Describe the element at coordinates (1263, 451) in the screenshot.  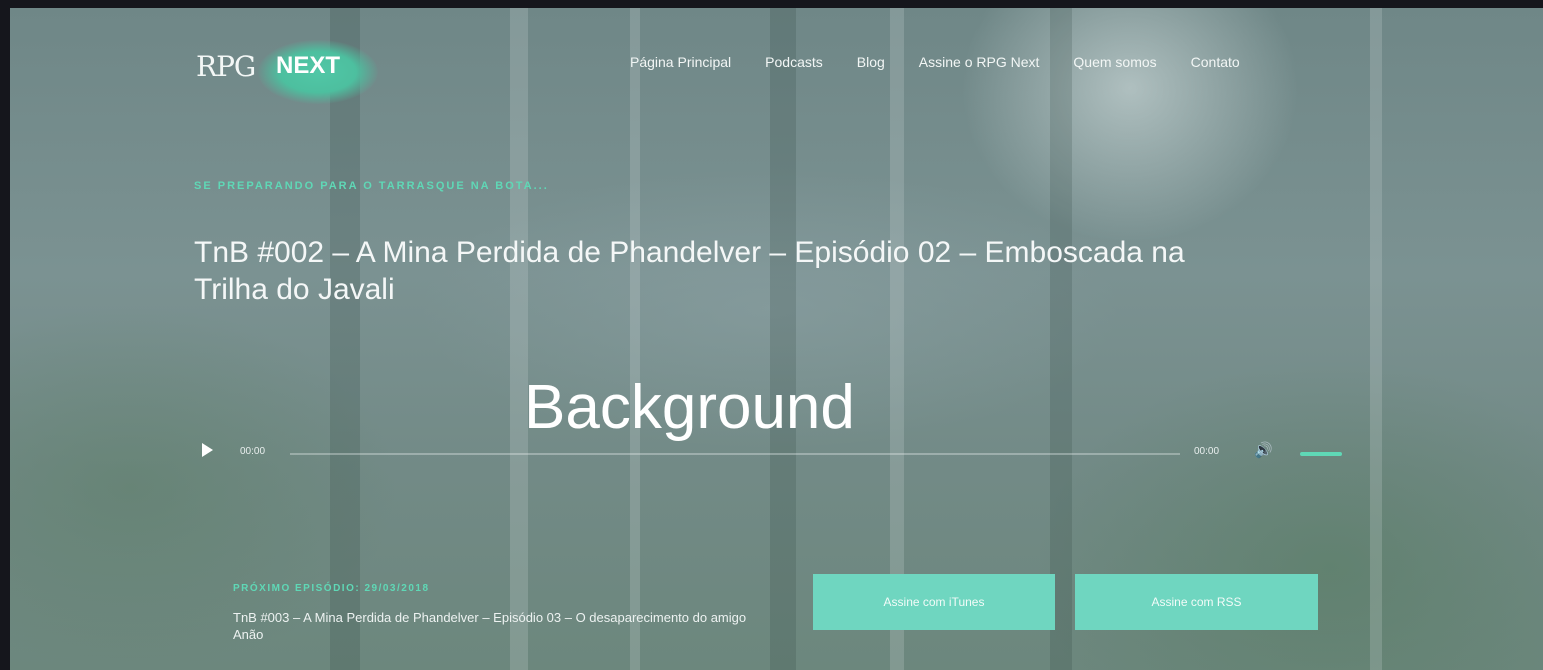
I see `volume-icon: 🔊` at that location.